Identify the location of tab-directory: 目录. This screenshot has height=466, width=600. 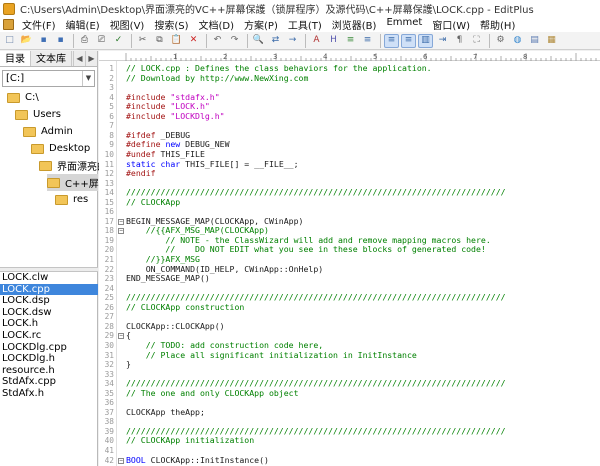
(15, 58).